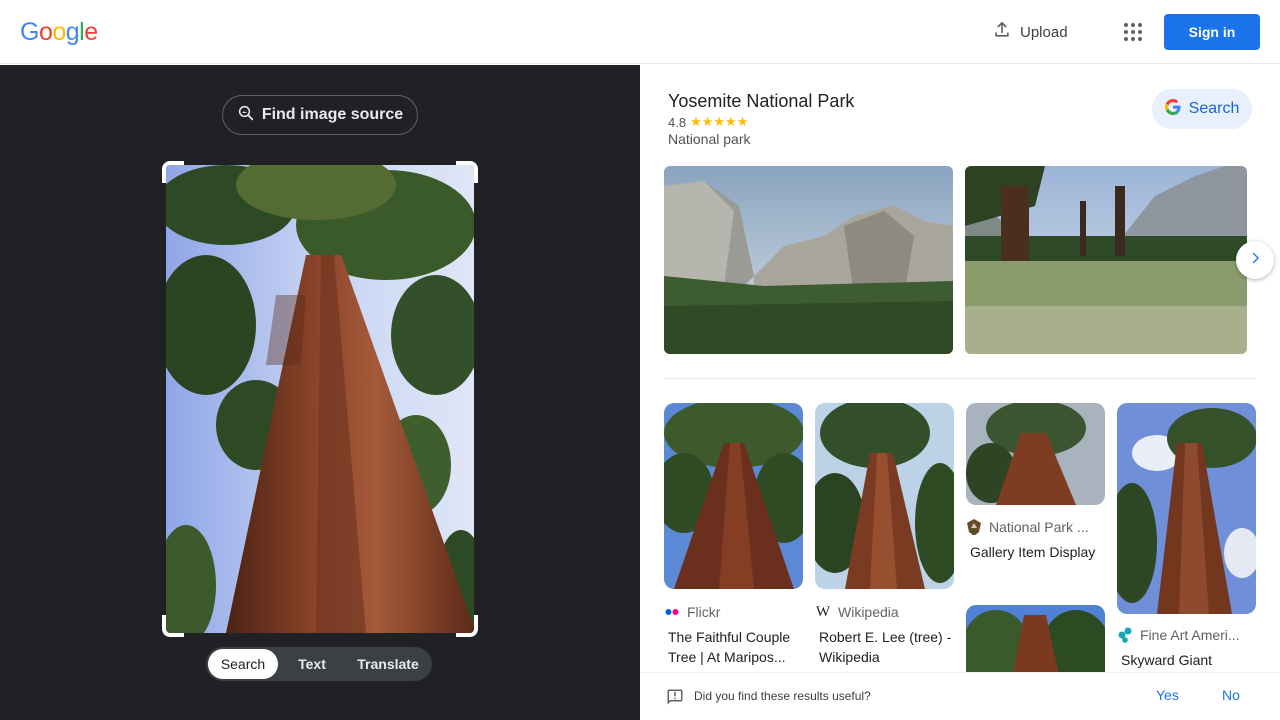 This screenshot has width=1280, height=720. What do you see at coordinates (243, 664) in the screenshot?
I see `tab-search: Search` at bounding box center [243, 664].